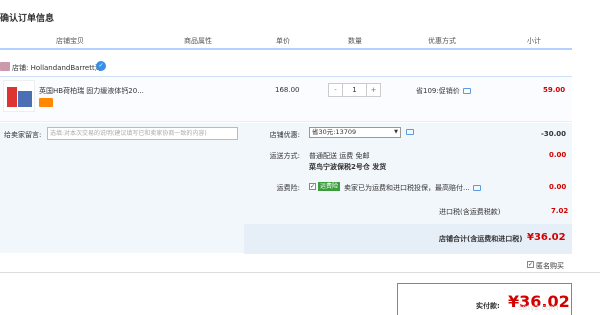 Image resolution: width=600 pixels, height=315 pixels. What do you see at coordinates (534, 41) in the screenshot?
I see `column-header-subtotal: 小计` at bounding box center [534, 41].